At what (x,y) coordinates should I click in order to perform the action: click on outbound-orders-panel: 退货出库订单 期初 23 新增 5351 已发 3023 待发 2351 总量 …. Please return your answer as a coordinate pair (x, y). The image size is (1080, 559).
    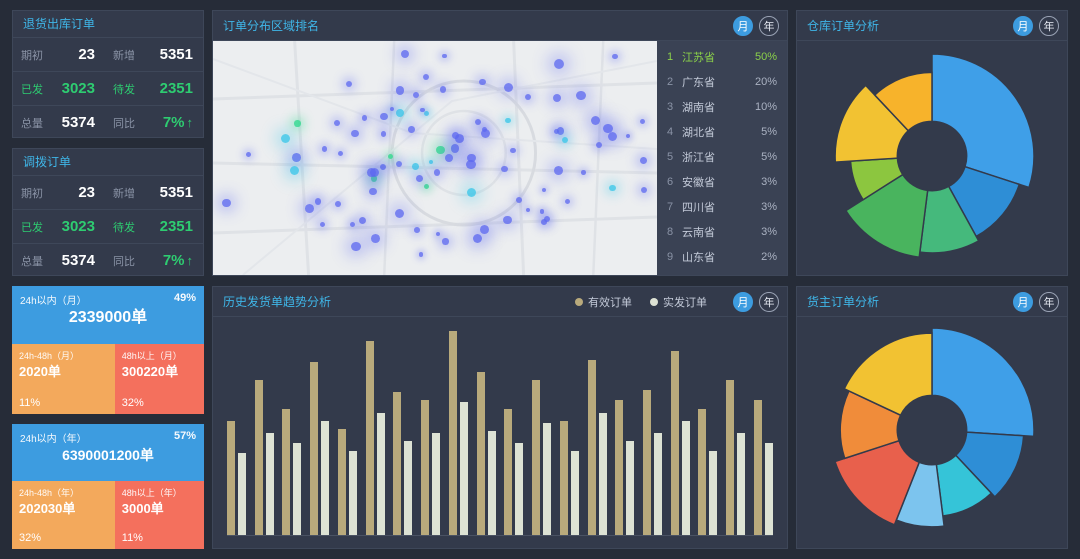
    Looking at the image, I should click on (108, 74).